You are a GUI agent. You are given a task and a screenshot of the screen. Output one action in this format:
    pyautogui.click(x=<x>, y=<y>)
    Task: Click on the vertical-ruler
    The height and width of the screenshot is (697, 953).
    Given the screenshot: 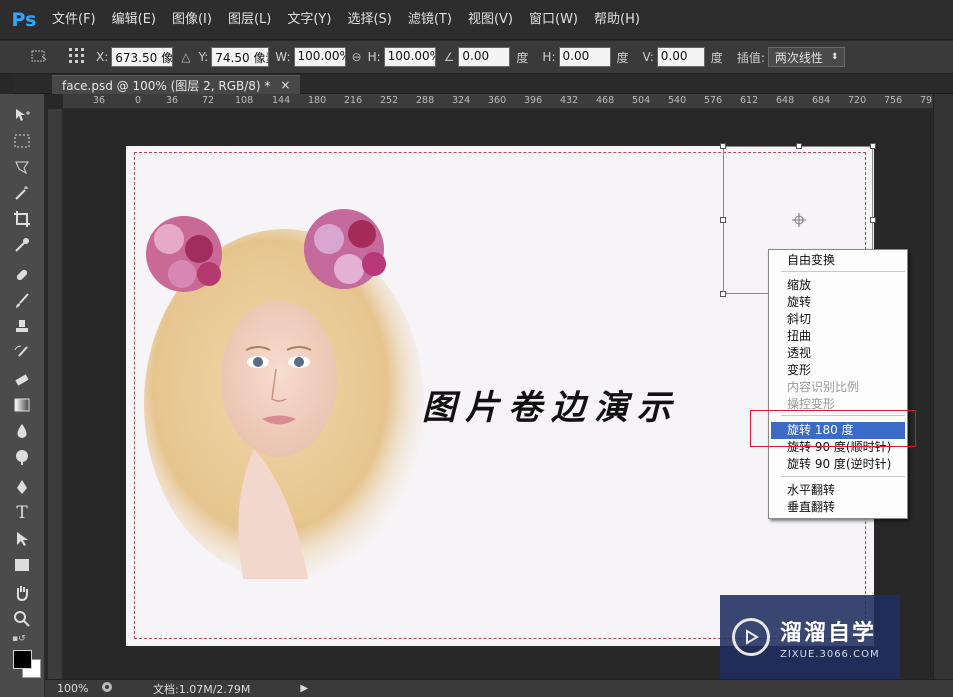 What is the action you would take?
    pyautogui.click(x=55, y=394)
    